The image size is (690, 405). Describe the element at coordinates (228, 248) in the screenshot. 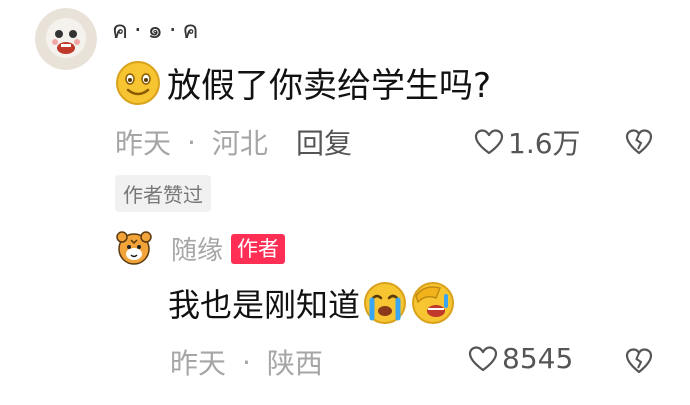

I see `reply-username-row: 随缘 作者` at that location.